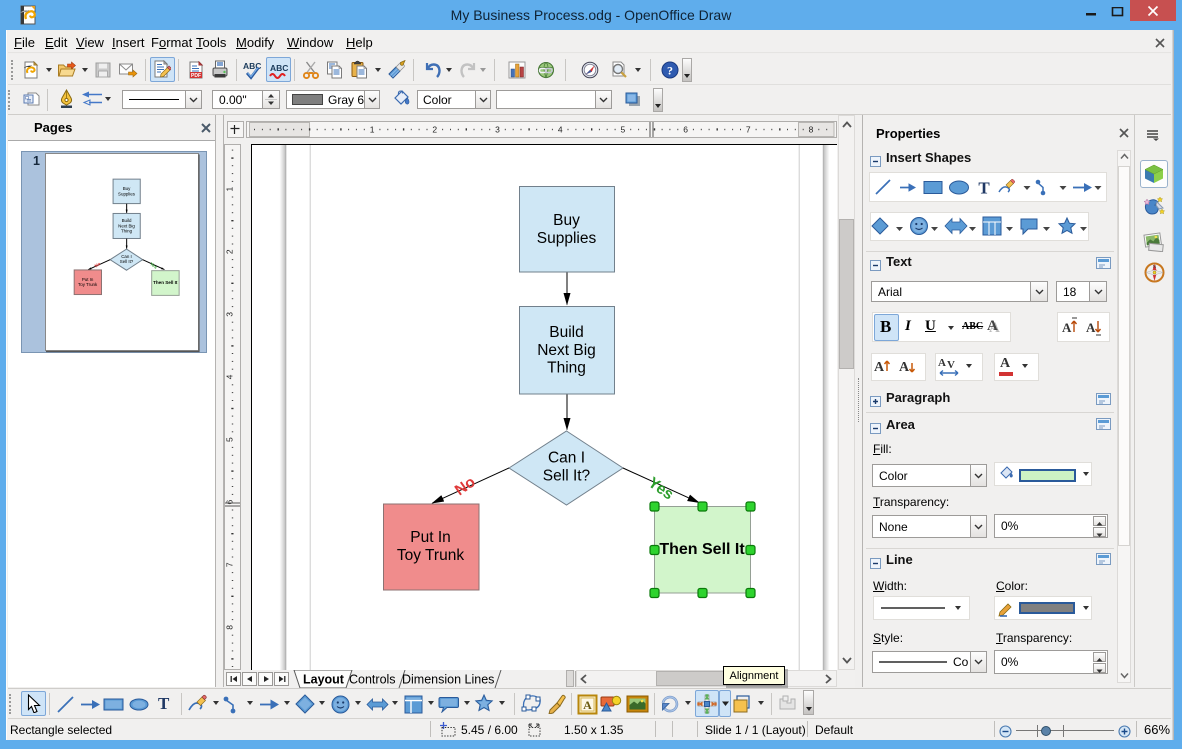  I want to click on svg-text: Controls, so click(372, 680).